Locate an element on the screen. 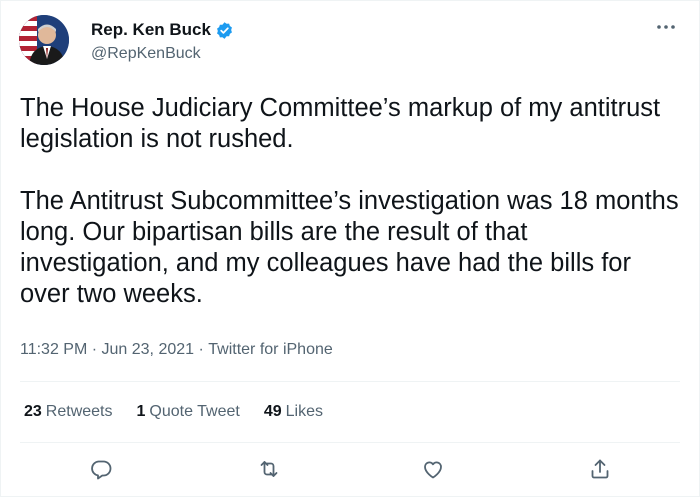  more-options-icon is located at coordinates (666, 27).